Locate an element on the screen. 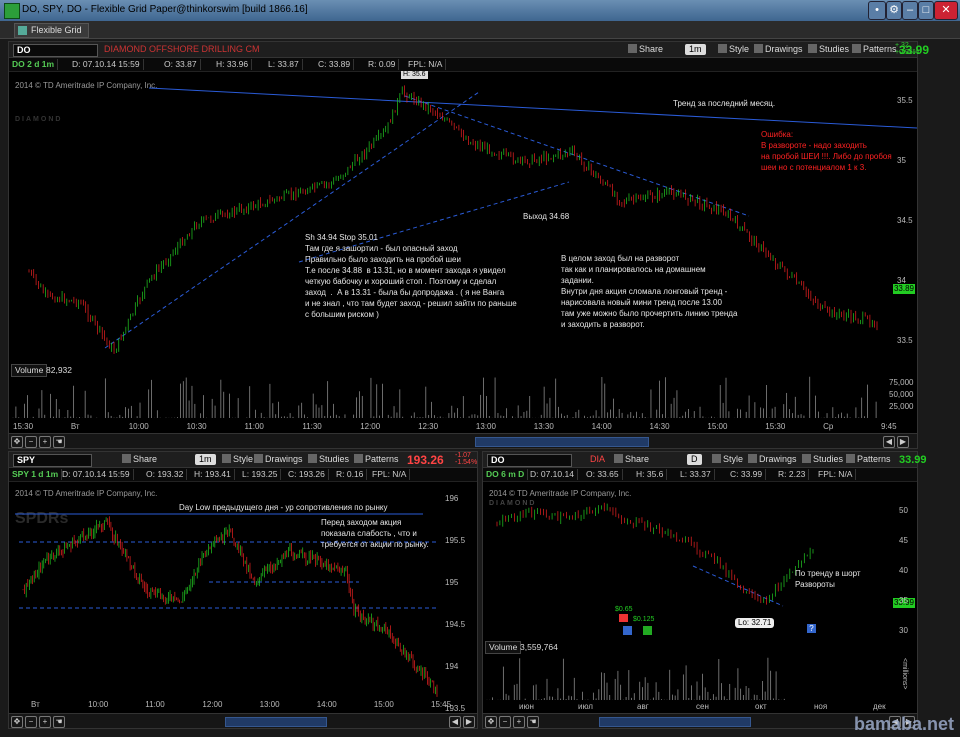 The height and width of the screenshot is (737, 960). spy-price-chart is located at coordinates (225, 590).